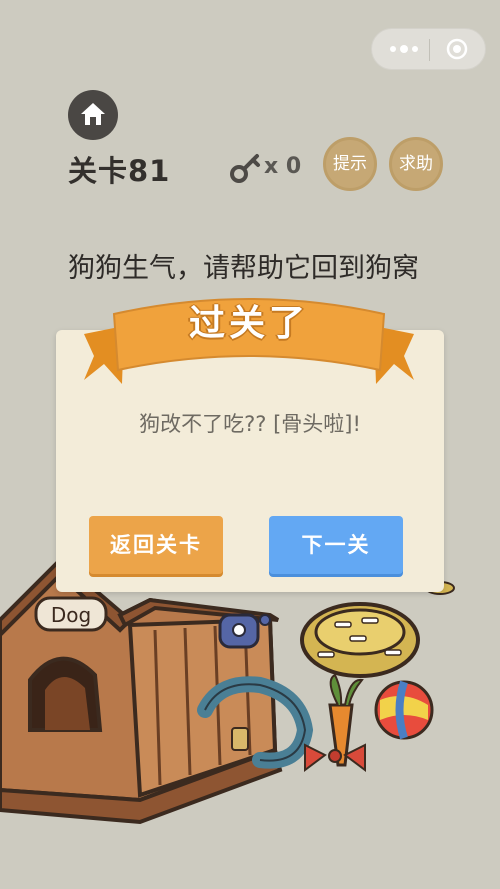  I want to click on mini-program-capsule, so click(428, 49).